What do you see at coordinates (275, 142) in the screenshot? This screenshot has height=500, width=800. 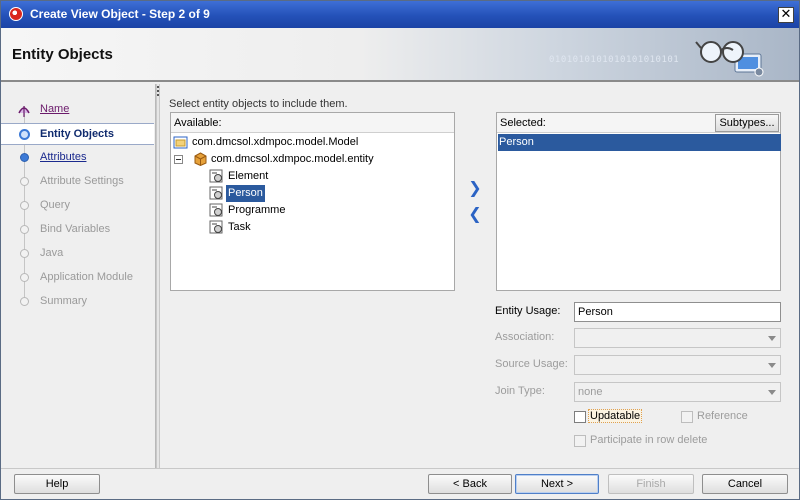 I see `tree-node-label: com.dmcsol.xdmpoc.model.Model` at bounding box center [275, 142].